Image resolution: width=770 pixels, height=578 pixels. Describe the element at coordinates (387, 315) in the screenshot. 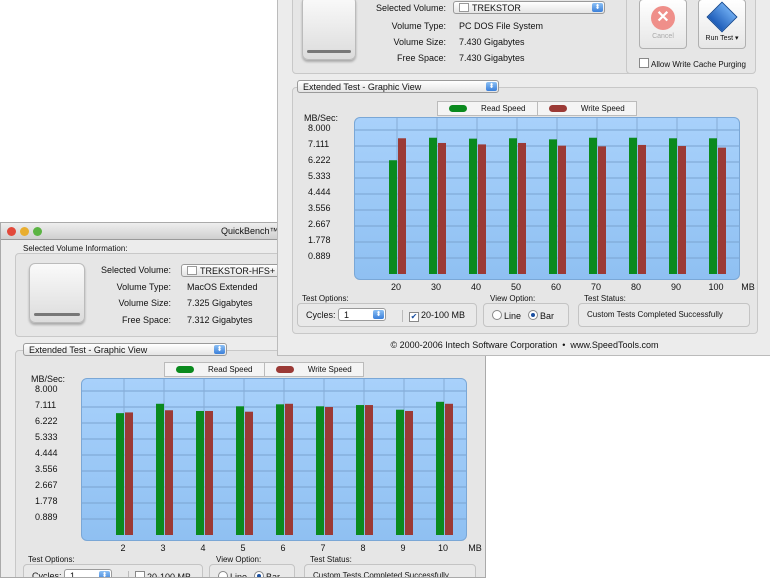

I see `test-options-box: Cycles: 1 ⬍ ✔ 20-100 MB` at that location.